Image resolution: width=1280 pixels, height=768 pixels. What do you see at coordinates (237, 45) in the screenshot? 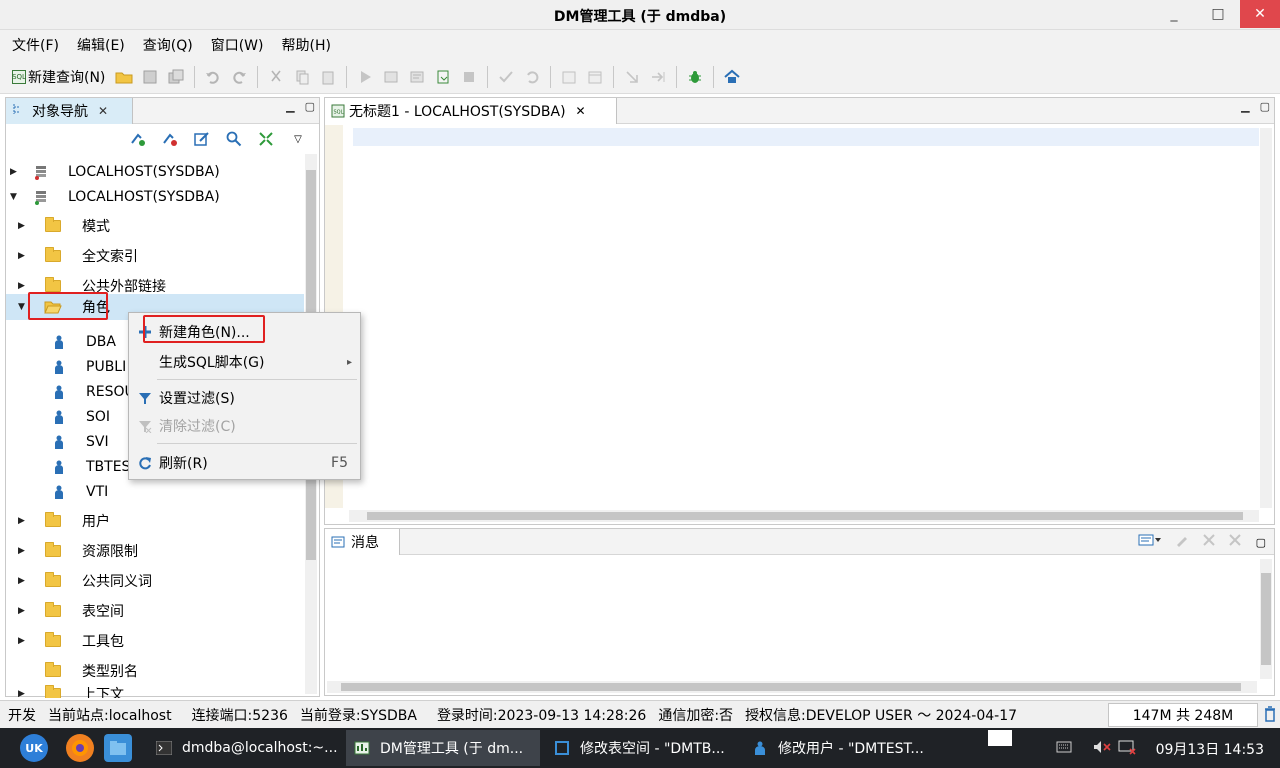
I see `menu-window: 窗口(W)` at bounding box center [237, 45].